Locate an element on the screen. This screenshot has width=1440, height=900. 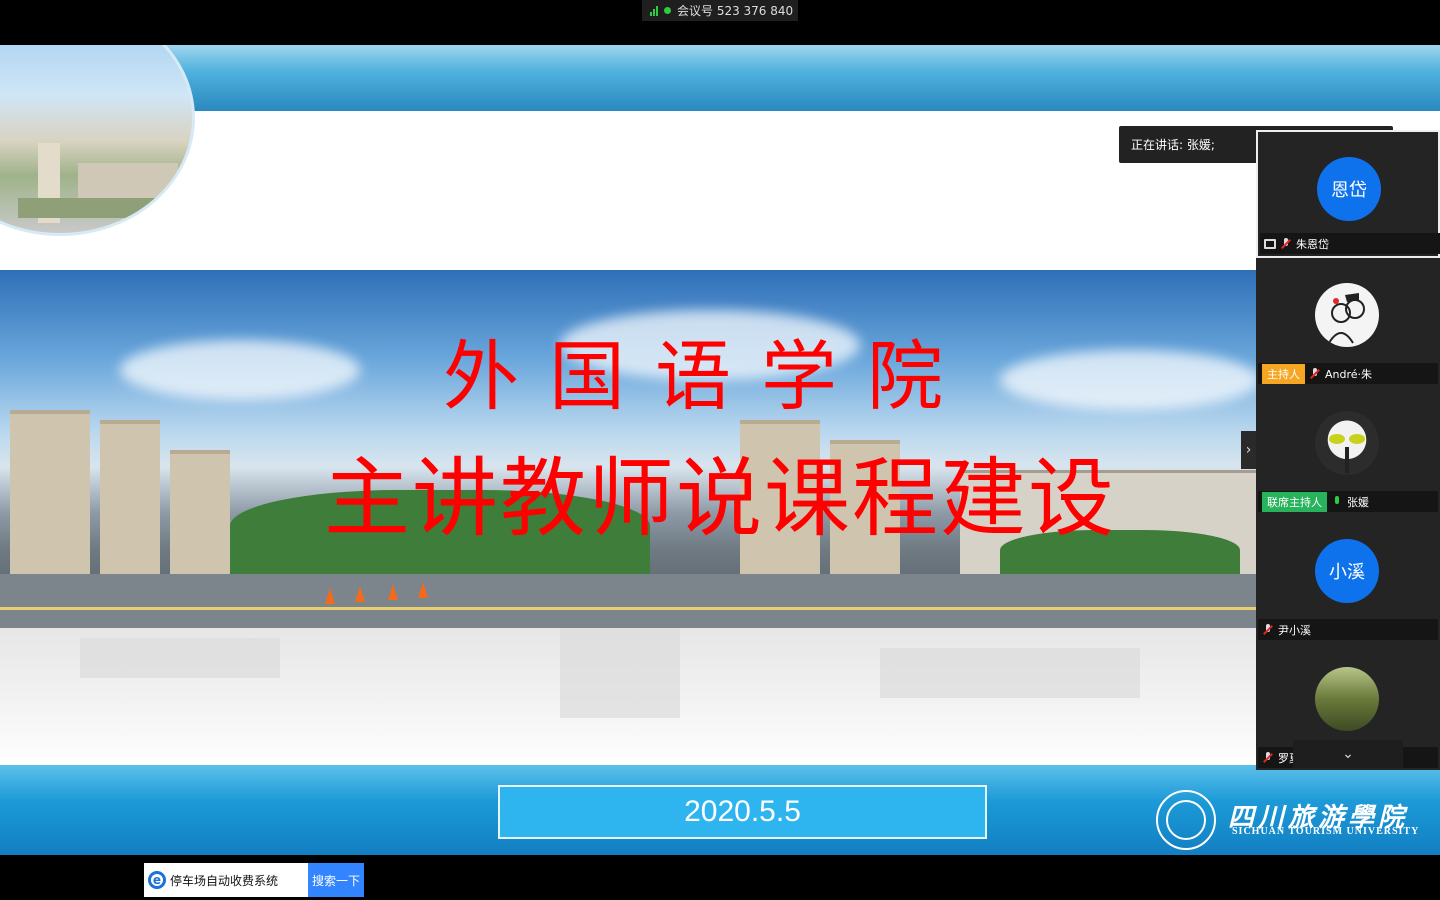
search-ad-widget: e 停车场自动收费系统 搜索一下 is located at coordinates (254, 880).